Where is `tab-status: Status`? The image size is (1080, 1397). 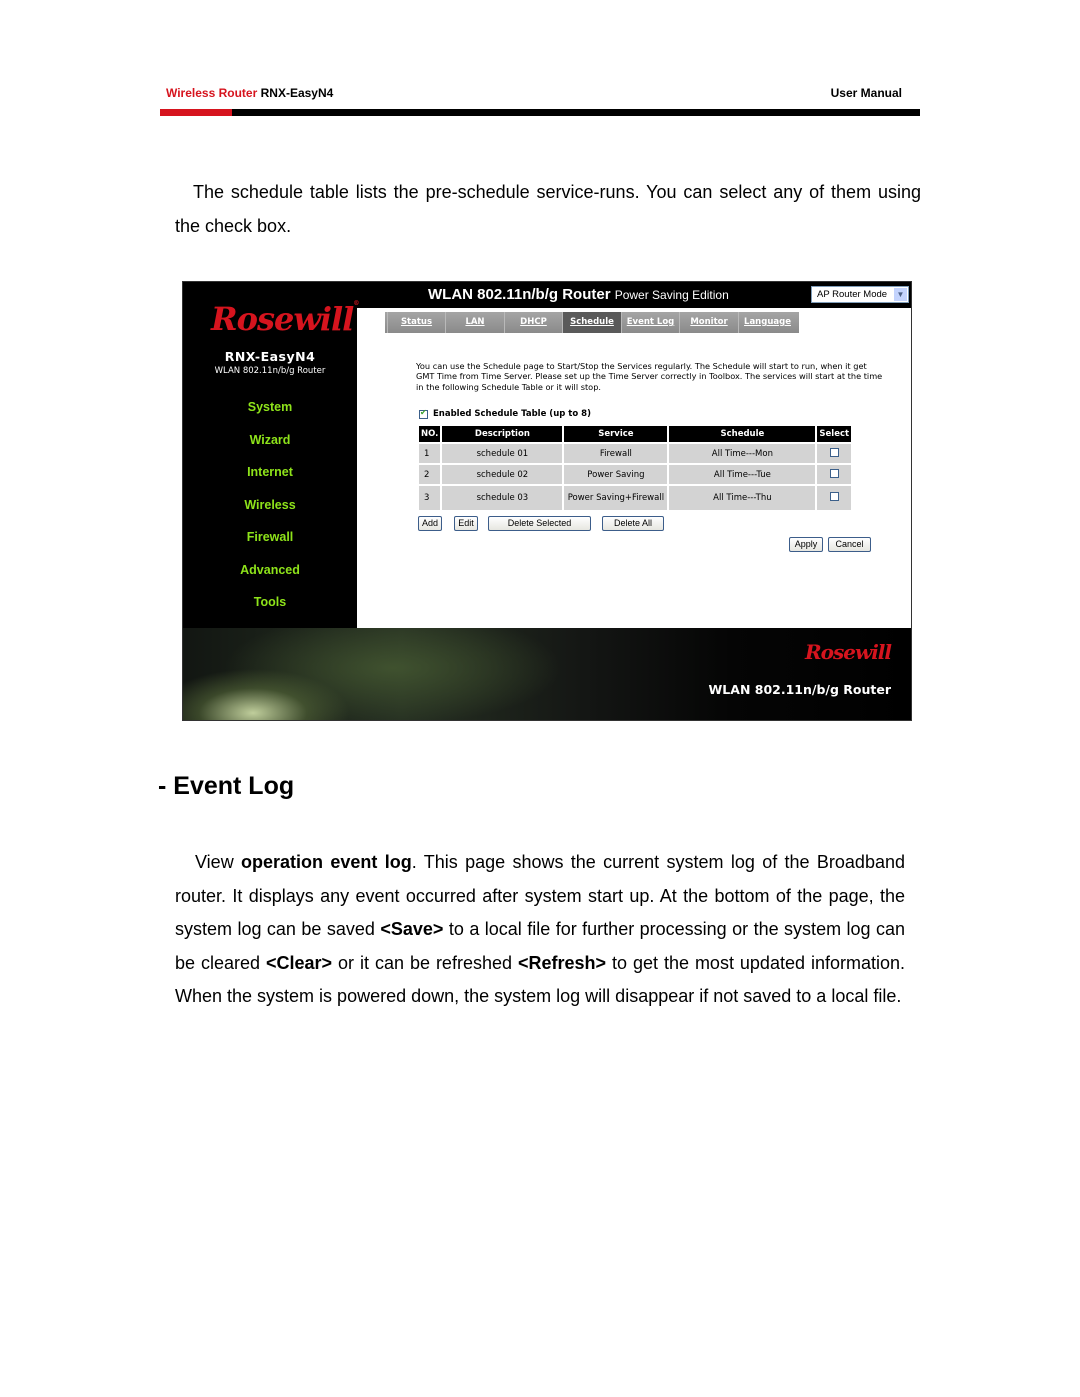 tab-status: Status is located at coordinates (416, 322).